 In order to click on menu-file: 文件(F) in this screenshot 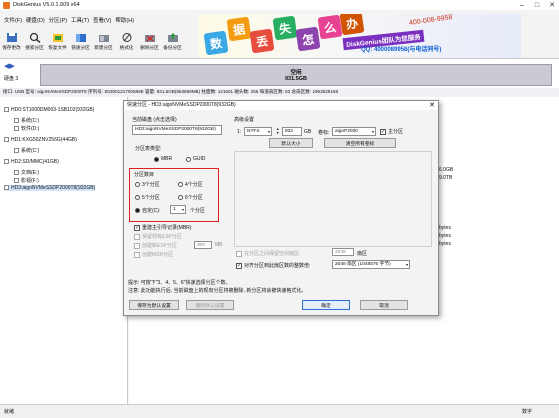, I will do `click(13, 20)`.